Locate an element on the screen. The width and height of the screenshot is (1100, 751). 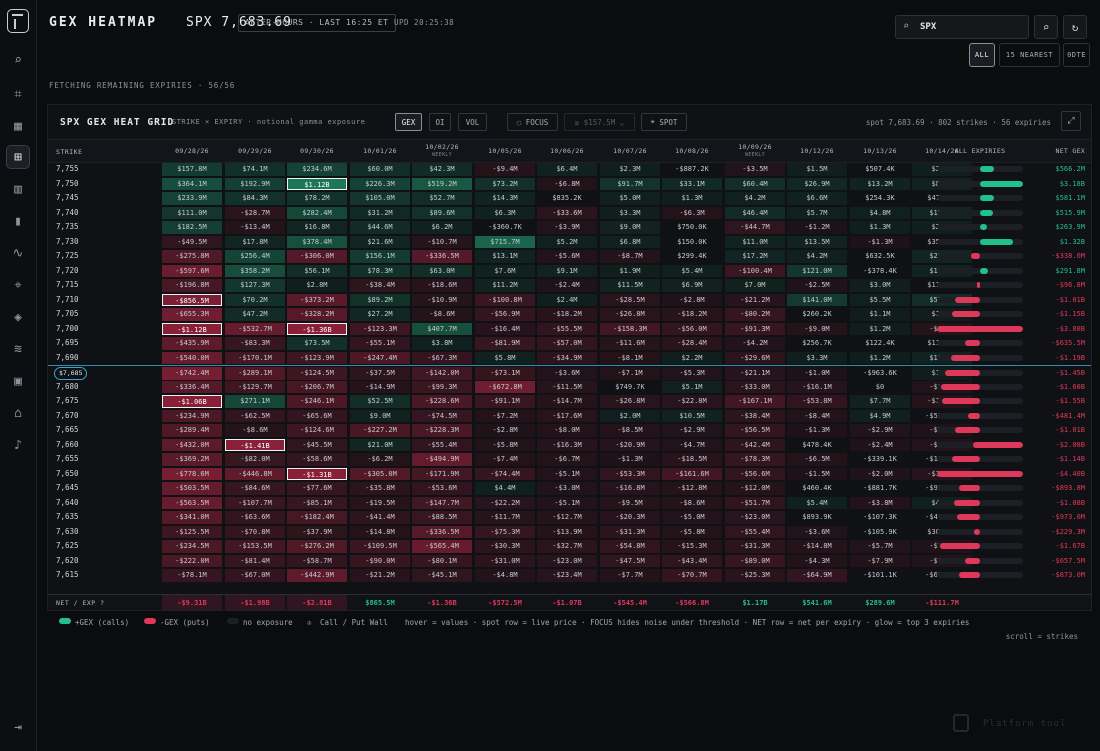
gex-cell: -$124.5M is located at coordinates (317, 373).